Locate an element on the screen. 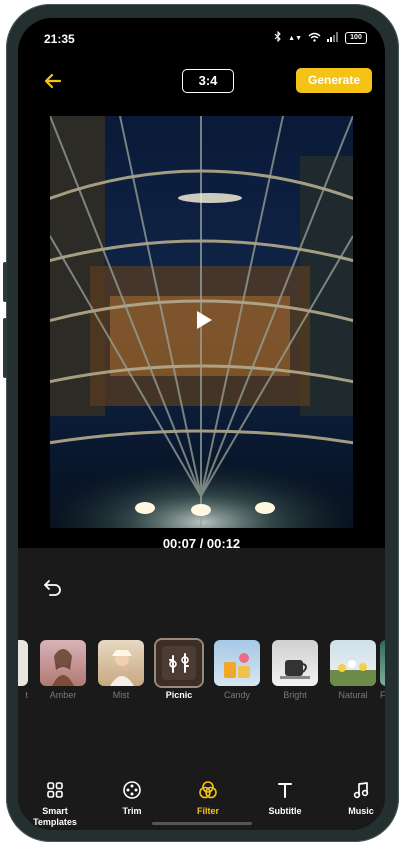 The width and height of the screenshot is (405, 845). wifi-icon is located at coordinates (314, 38).